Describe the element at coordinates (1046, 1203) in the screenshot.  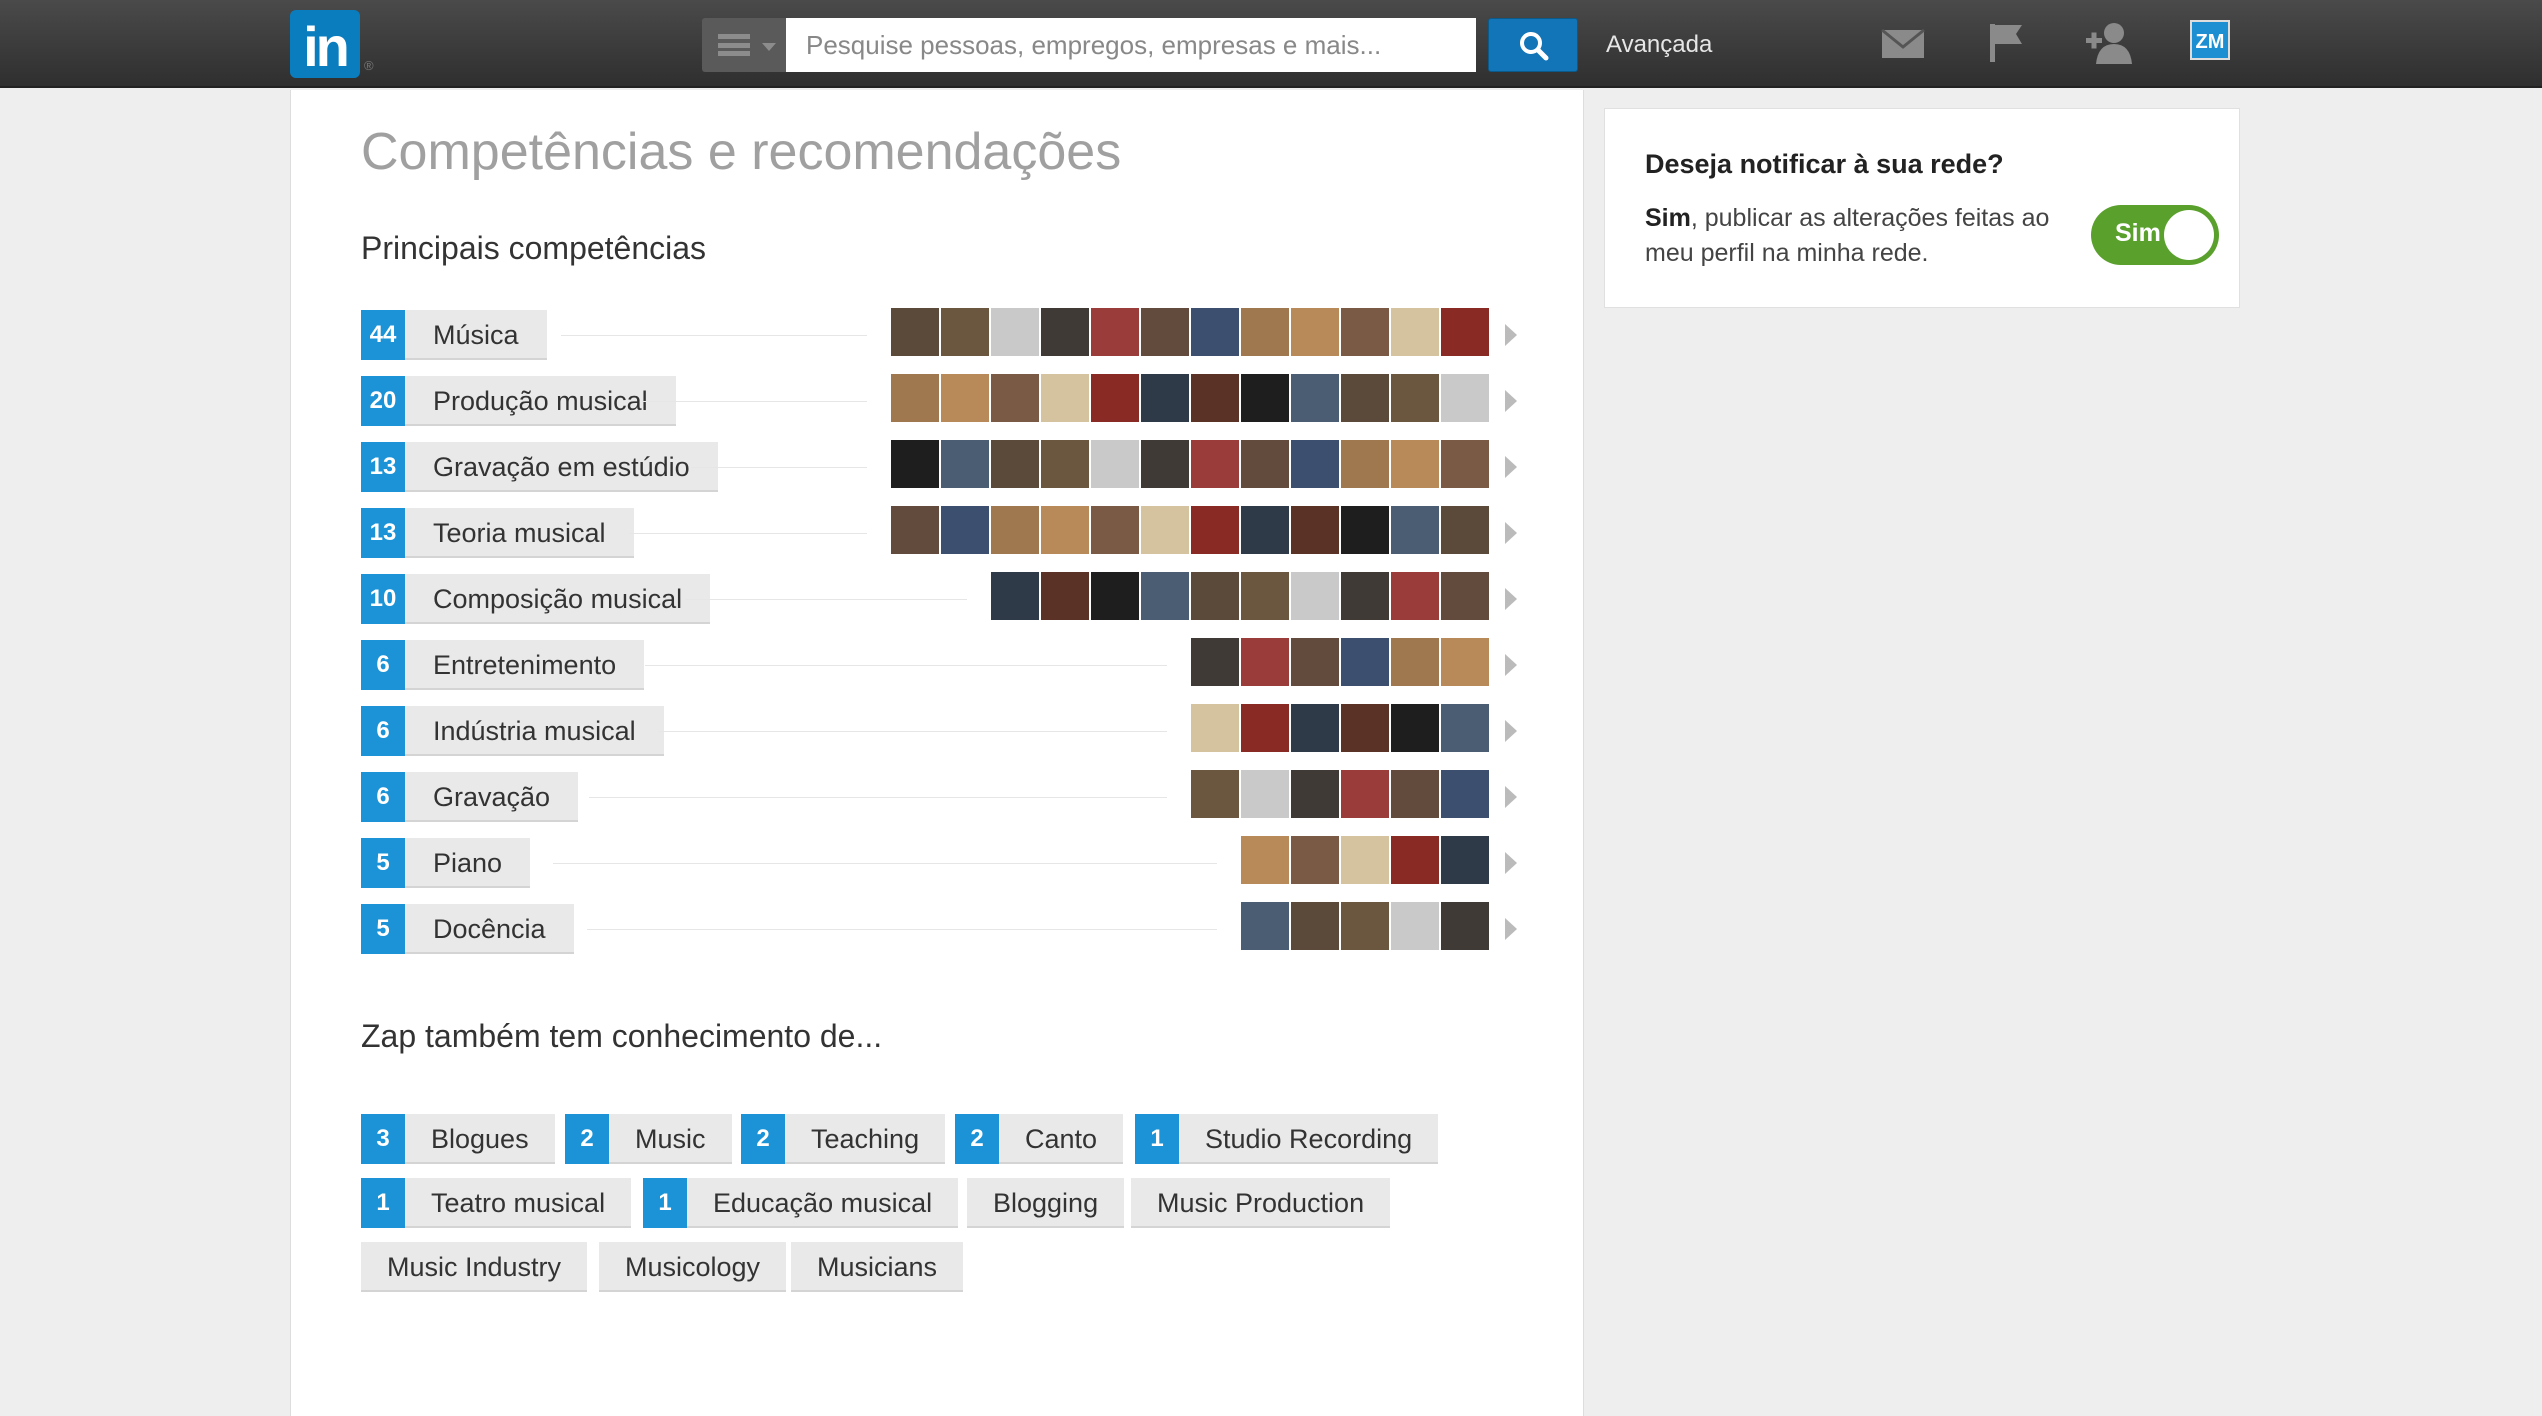
I see `skill-name: Blogging` at that location.